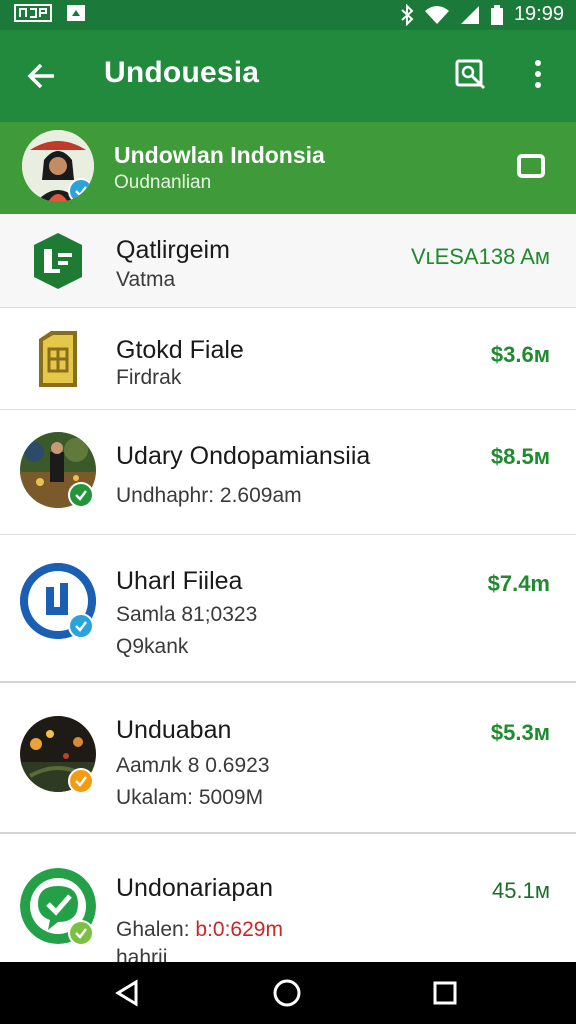  What do you see at coordinates (152, 646) in the screenshot?
I see `item-detail: Q9kank` at bounding box center [152, 646].